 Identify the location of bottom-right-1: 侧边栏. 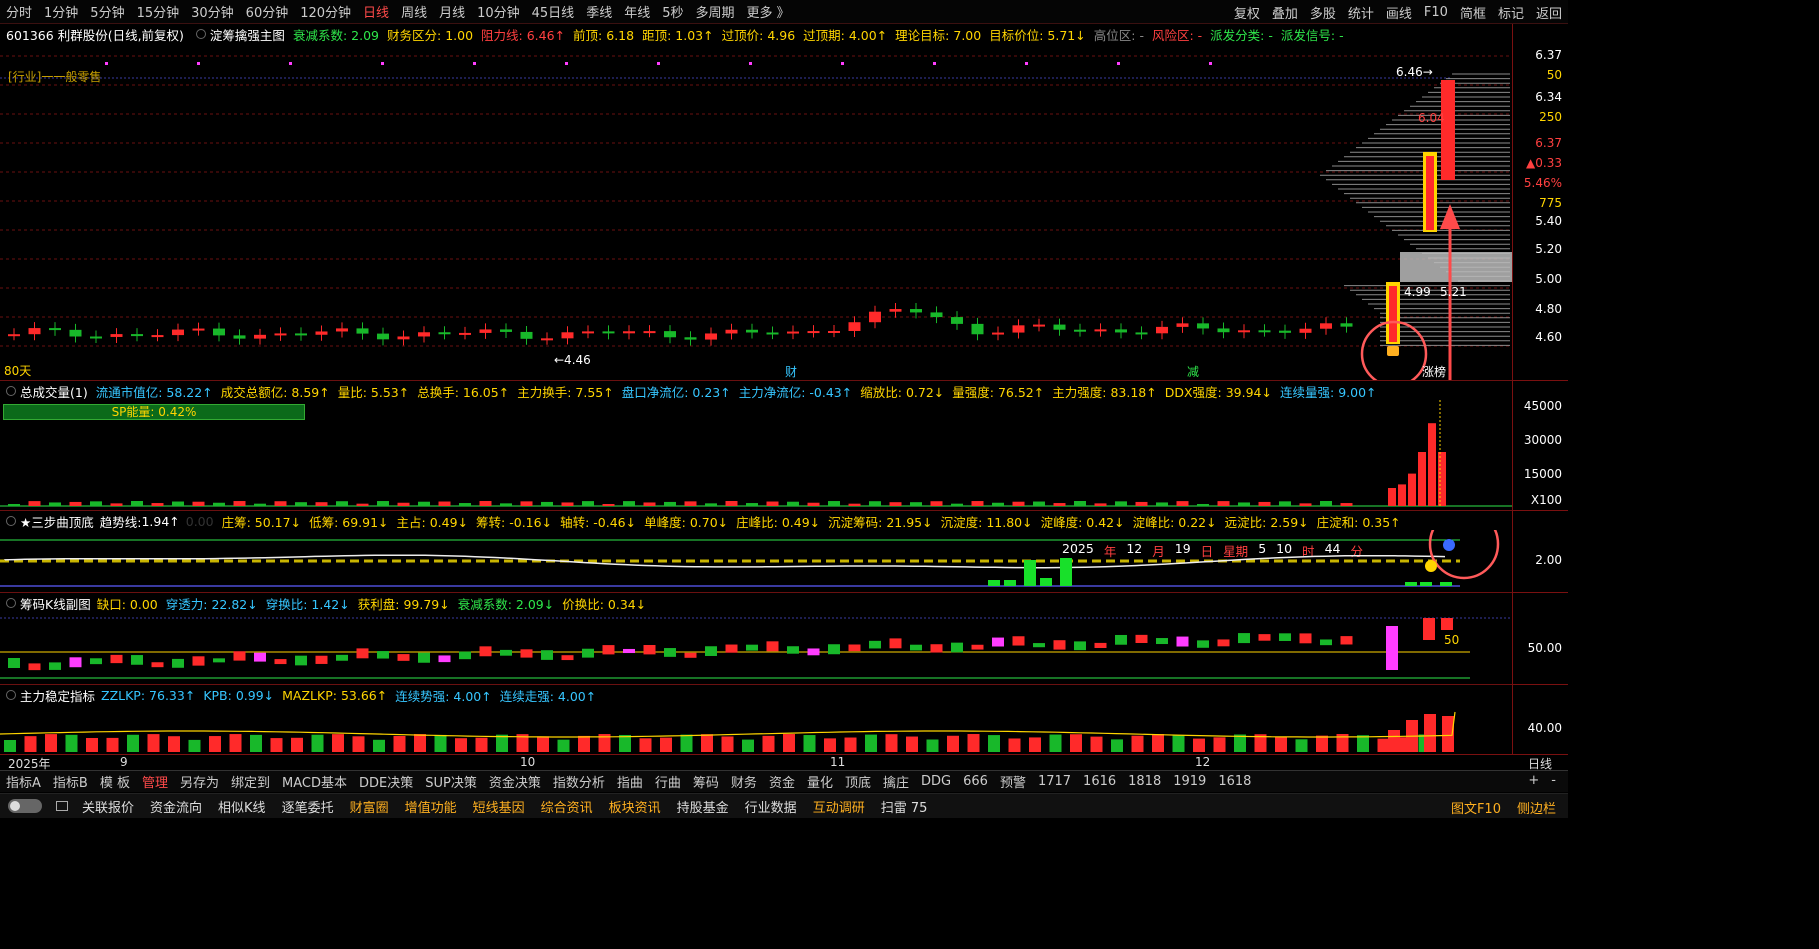
(1536, 807).